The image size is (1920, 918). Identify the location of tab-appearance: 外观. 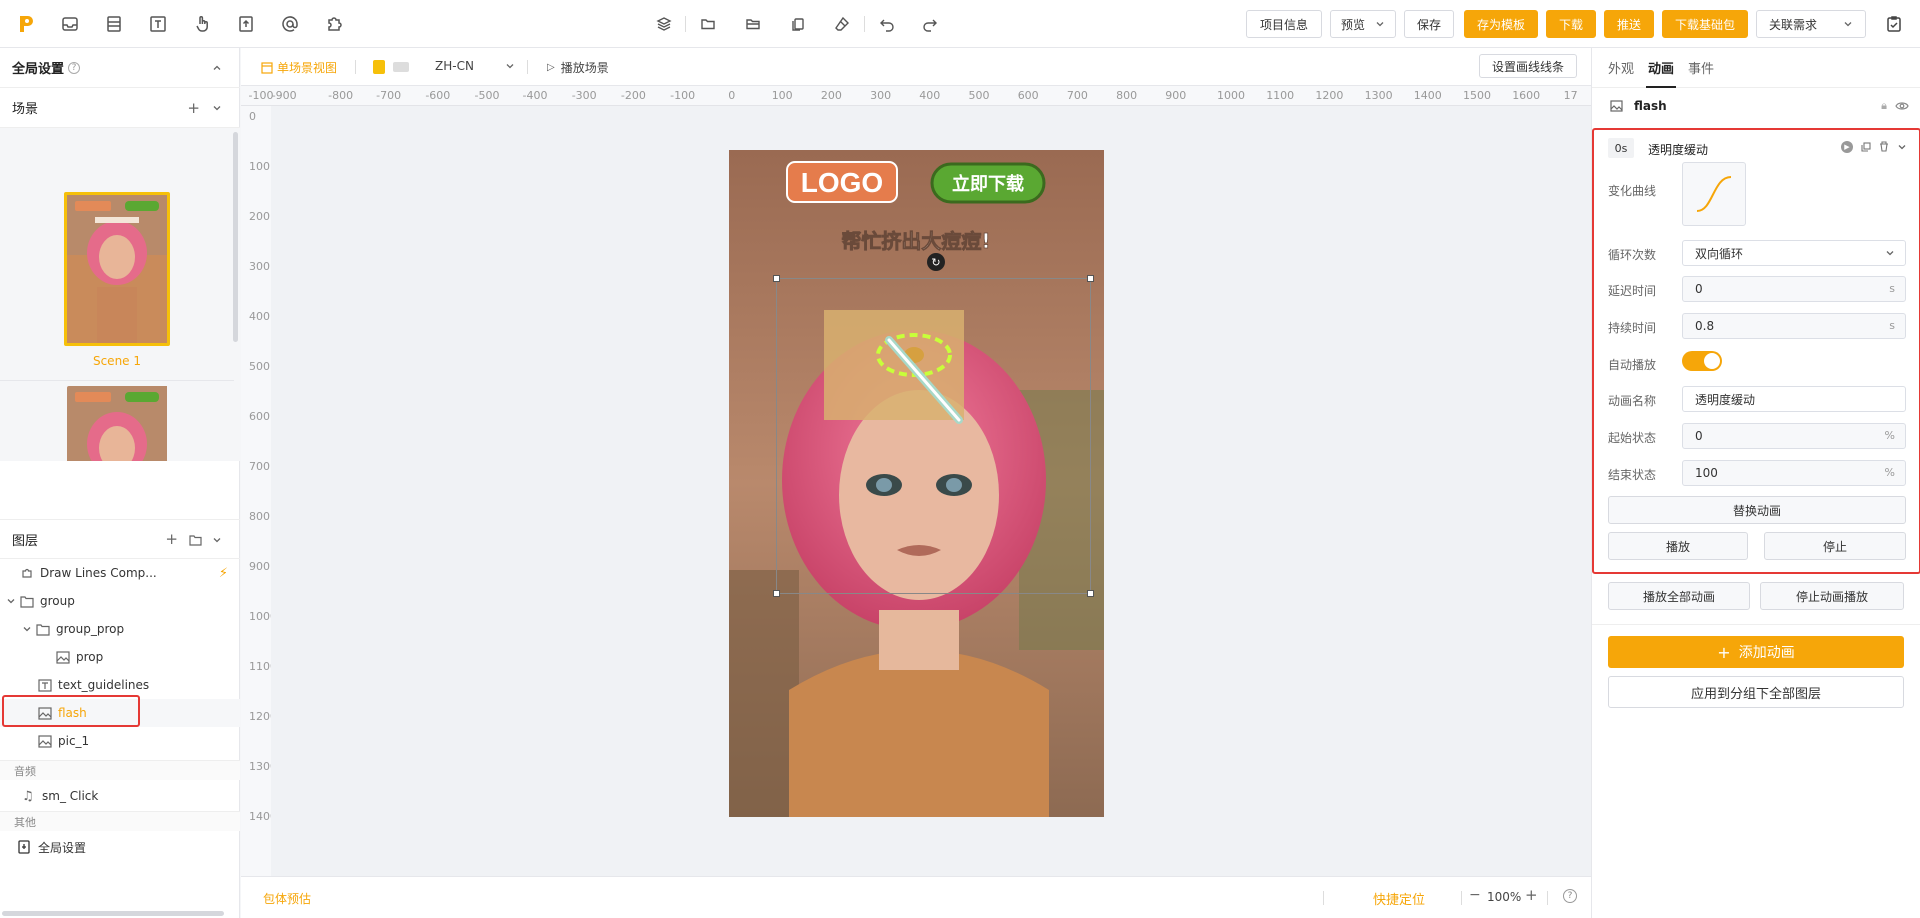
(1621, 67).